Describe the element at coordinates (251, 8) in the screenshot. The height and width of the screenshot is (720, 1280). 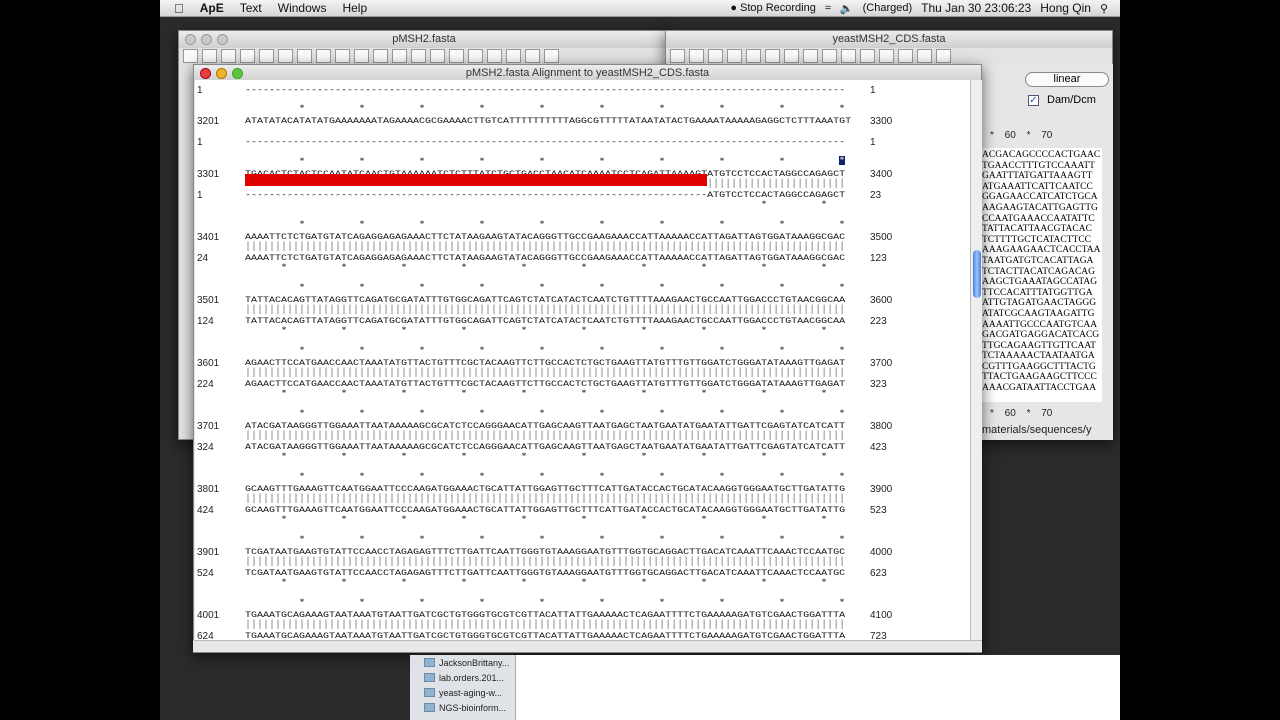
I see `menu-text: Text` at that location.